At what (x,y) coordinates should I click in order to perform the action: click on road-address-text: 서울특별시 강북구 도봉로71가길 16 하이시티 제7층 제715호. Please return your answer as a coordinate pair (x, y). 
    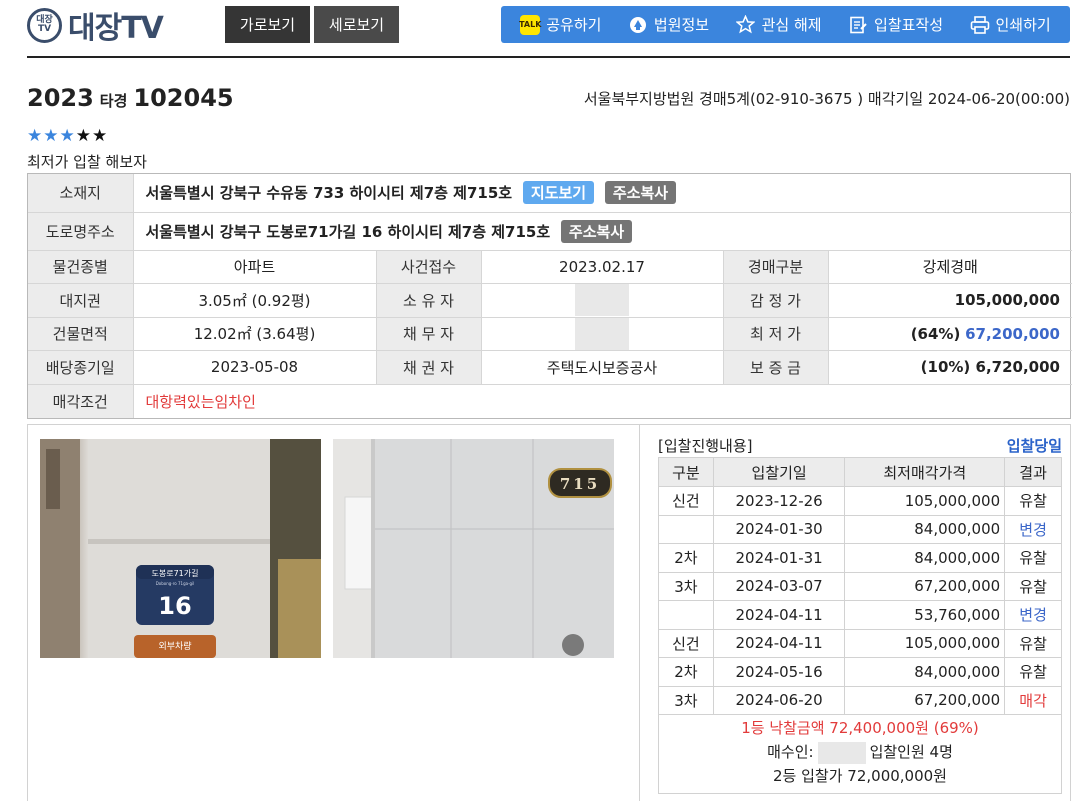
    Looking at the image, I should click on (348, 231).